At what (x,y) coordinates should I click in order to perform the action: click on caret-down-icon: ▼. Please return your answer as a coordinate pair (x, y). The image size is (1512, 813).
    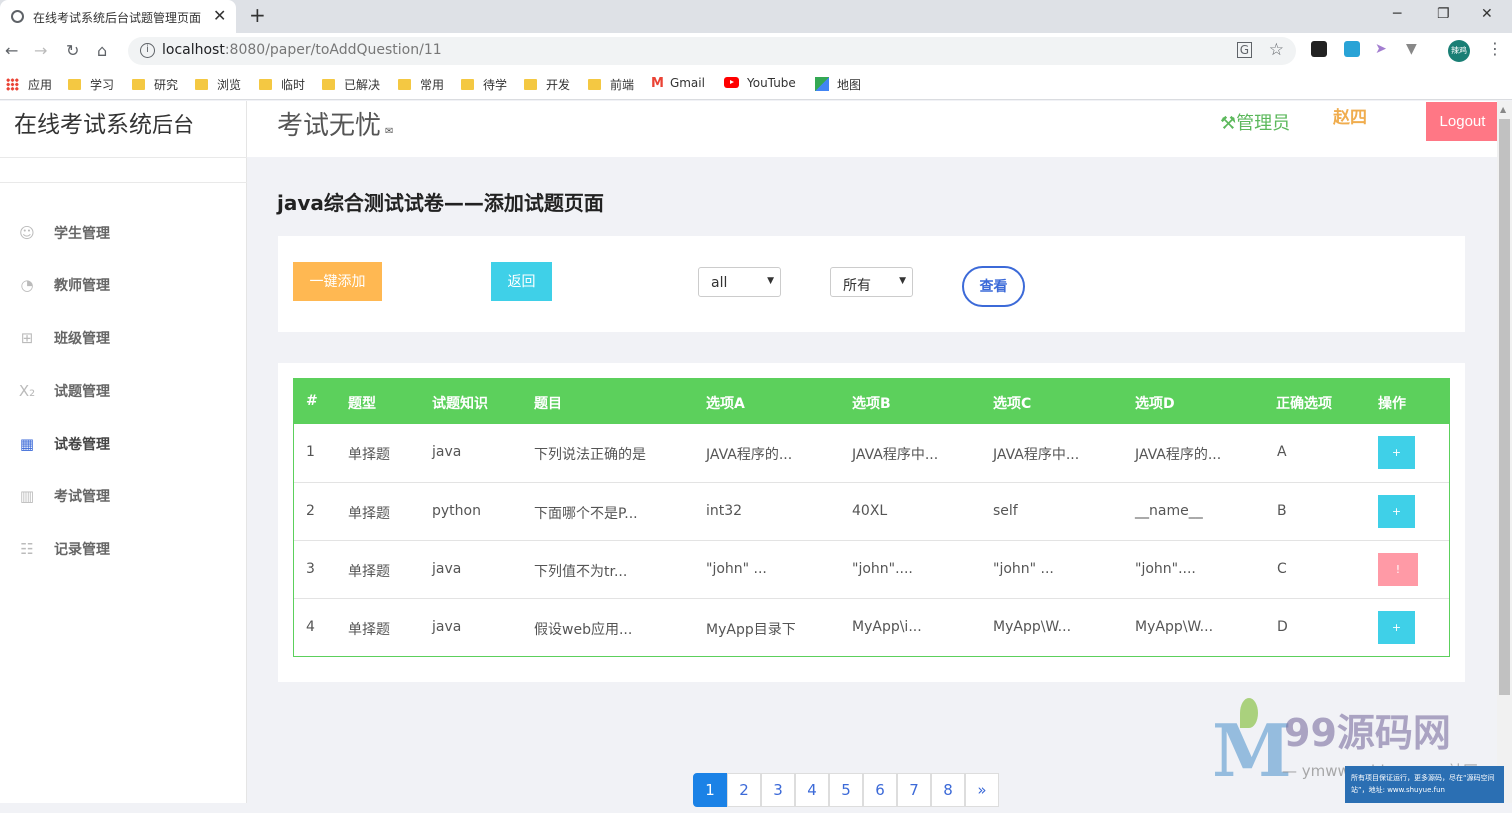
    Looking at the image, I should click on (770, 281).